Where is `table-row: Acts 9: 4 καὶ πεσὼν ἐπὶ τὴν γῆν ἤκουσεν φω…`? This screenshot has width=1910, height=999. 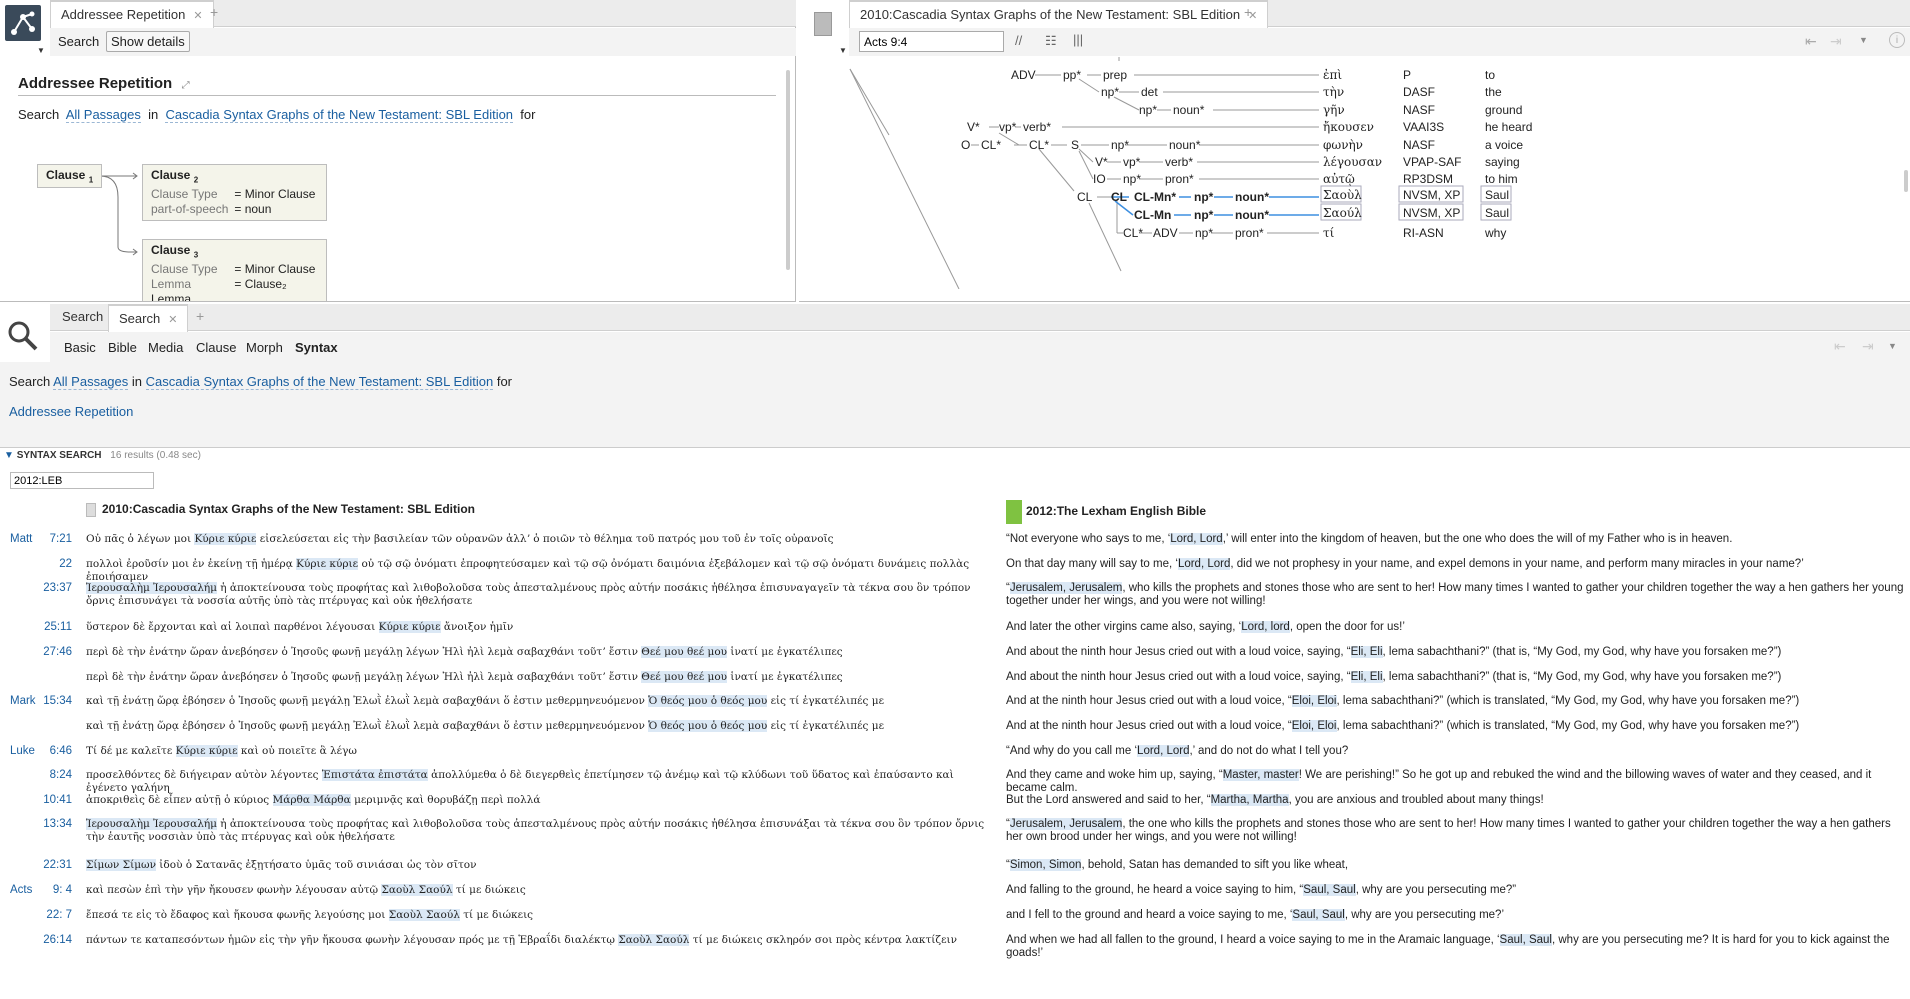
table-row: Acts 9: 4 καὶ πεσὼν ἐπὶ τὴν γῆν ἤκουσεν φω… is located at coordinates (955, 893).